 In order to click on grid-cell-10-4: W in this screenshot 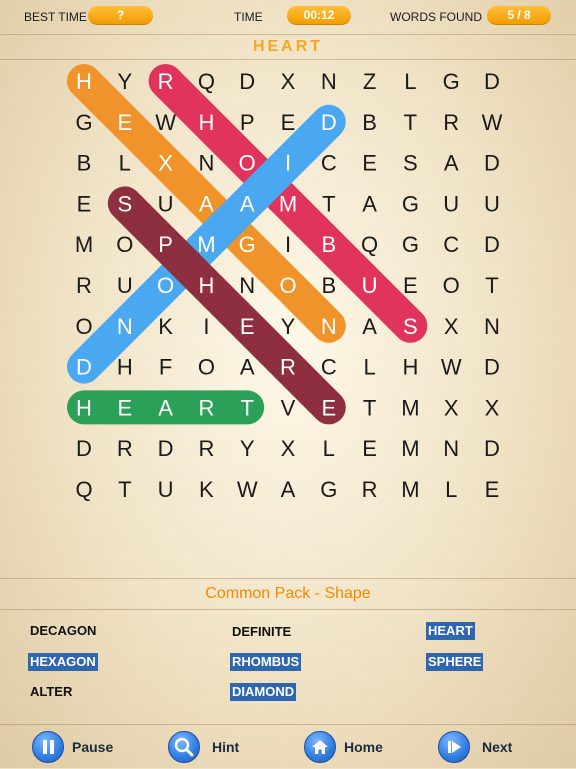, I will do `click(247, 489)`.